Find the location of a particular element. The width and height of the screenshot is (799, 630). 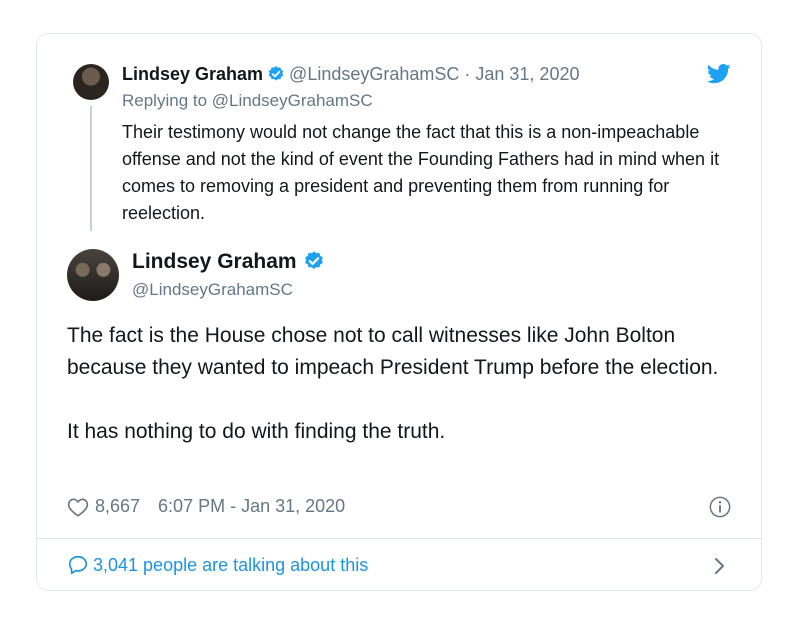

chevron-right-icon is located at coordinates (720, 566).